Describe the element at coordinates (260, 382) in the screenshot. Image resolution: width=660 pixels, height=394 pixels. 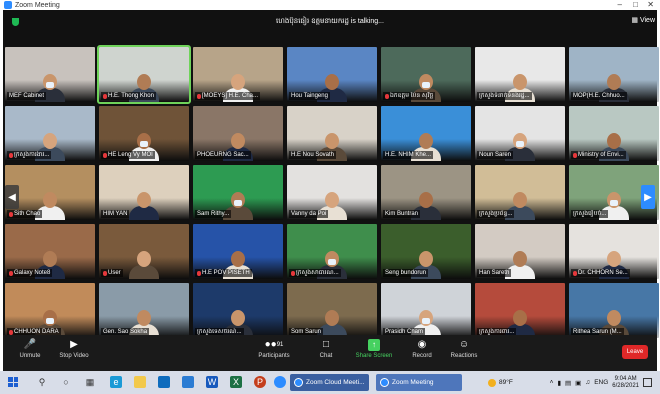
I see `powerpoint-icon: P` at that location.